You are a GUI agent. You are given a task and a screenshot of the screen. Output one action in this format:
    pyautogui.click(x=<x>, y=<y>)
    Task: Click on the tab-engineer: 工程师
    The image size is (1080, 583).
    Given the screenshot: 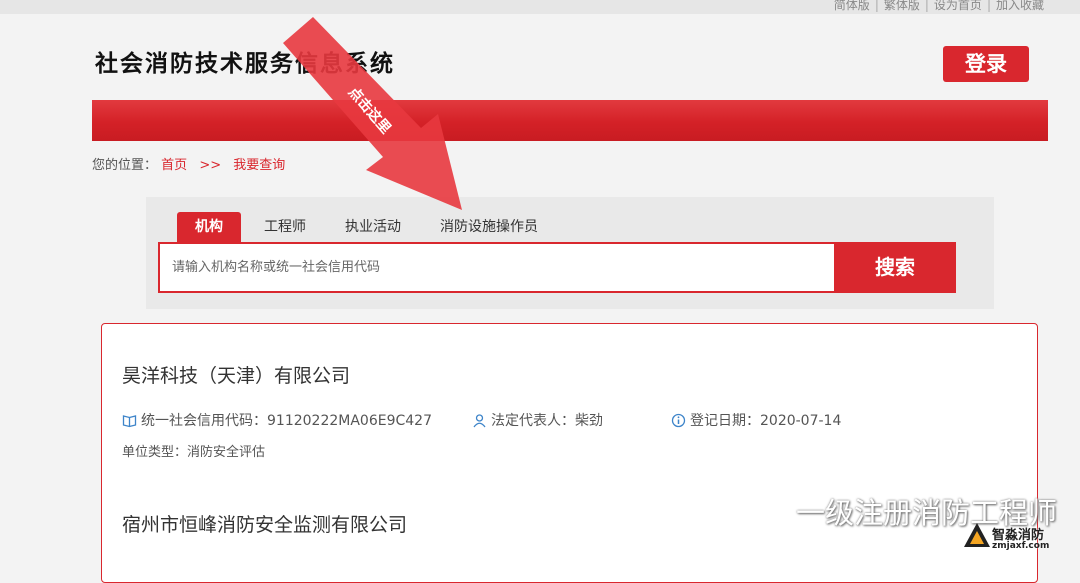 What is the action you would take?
    pyautogui.click(x=285, y=227)
    